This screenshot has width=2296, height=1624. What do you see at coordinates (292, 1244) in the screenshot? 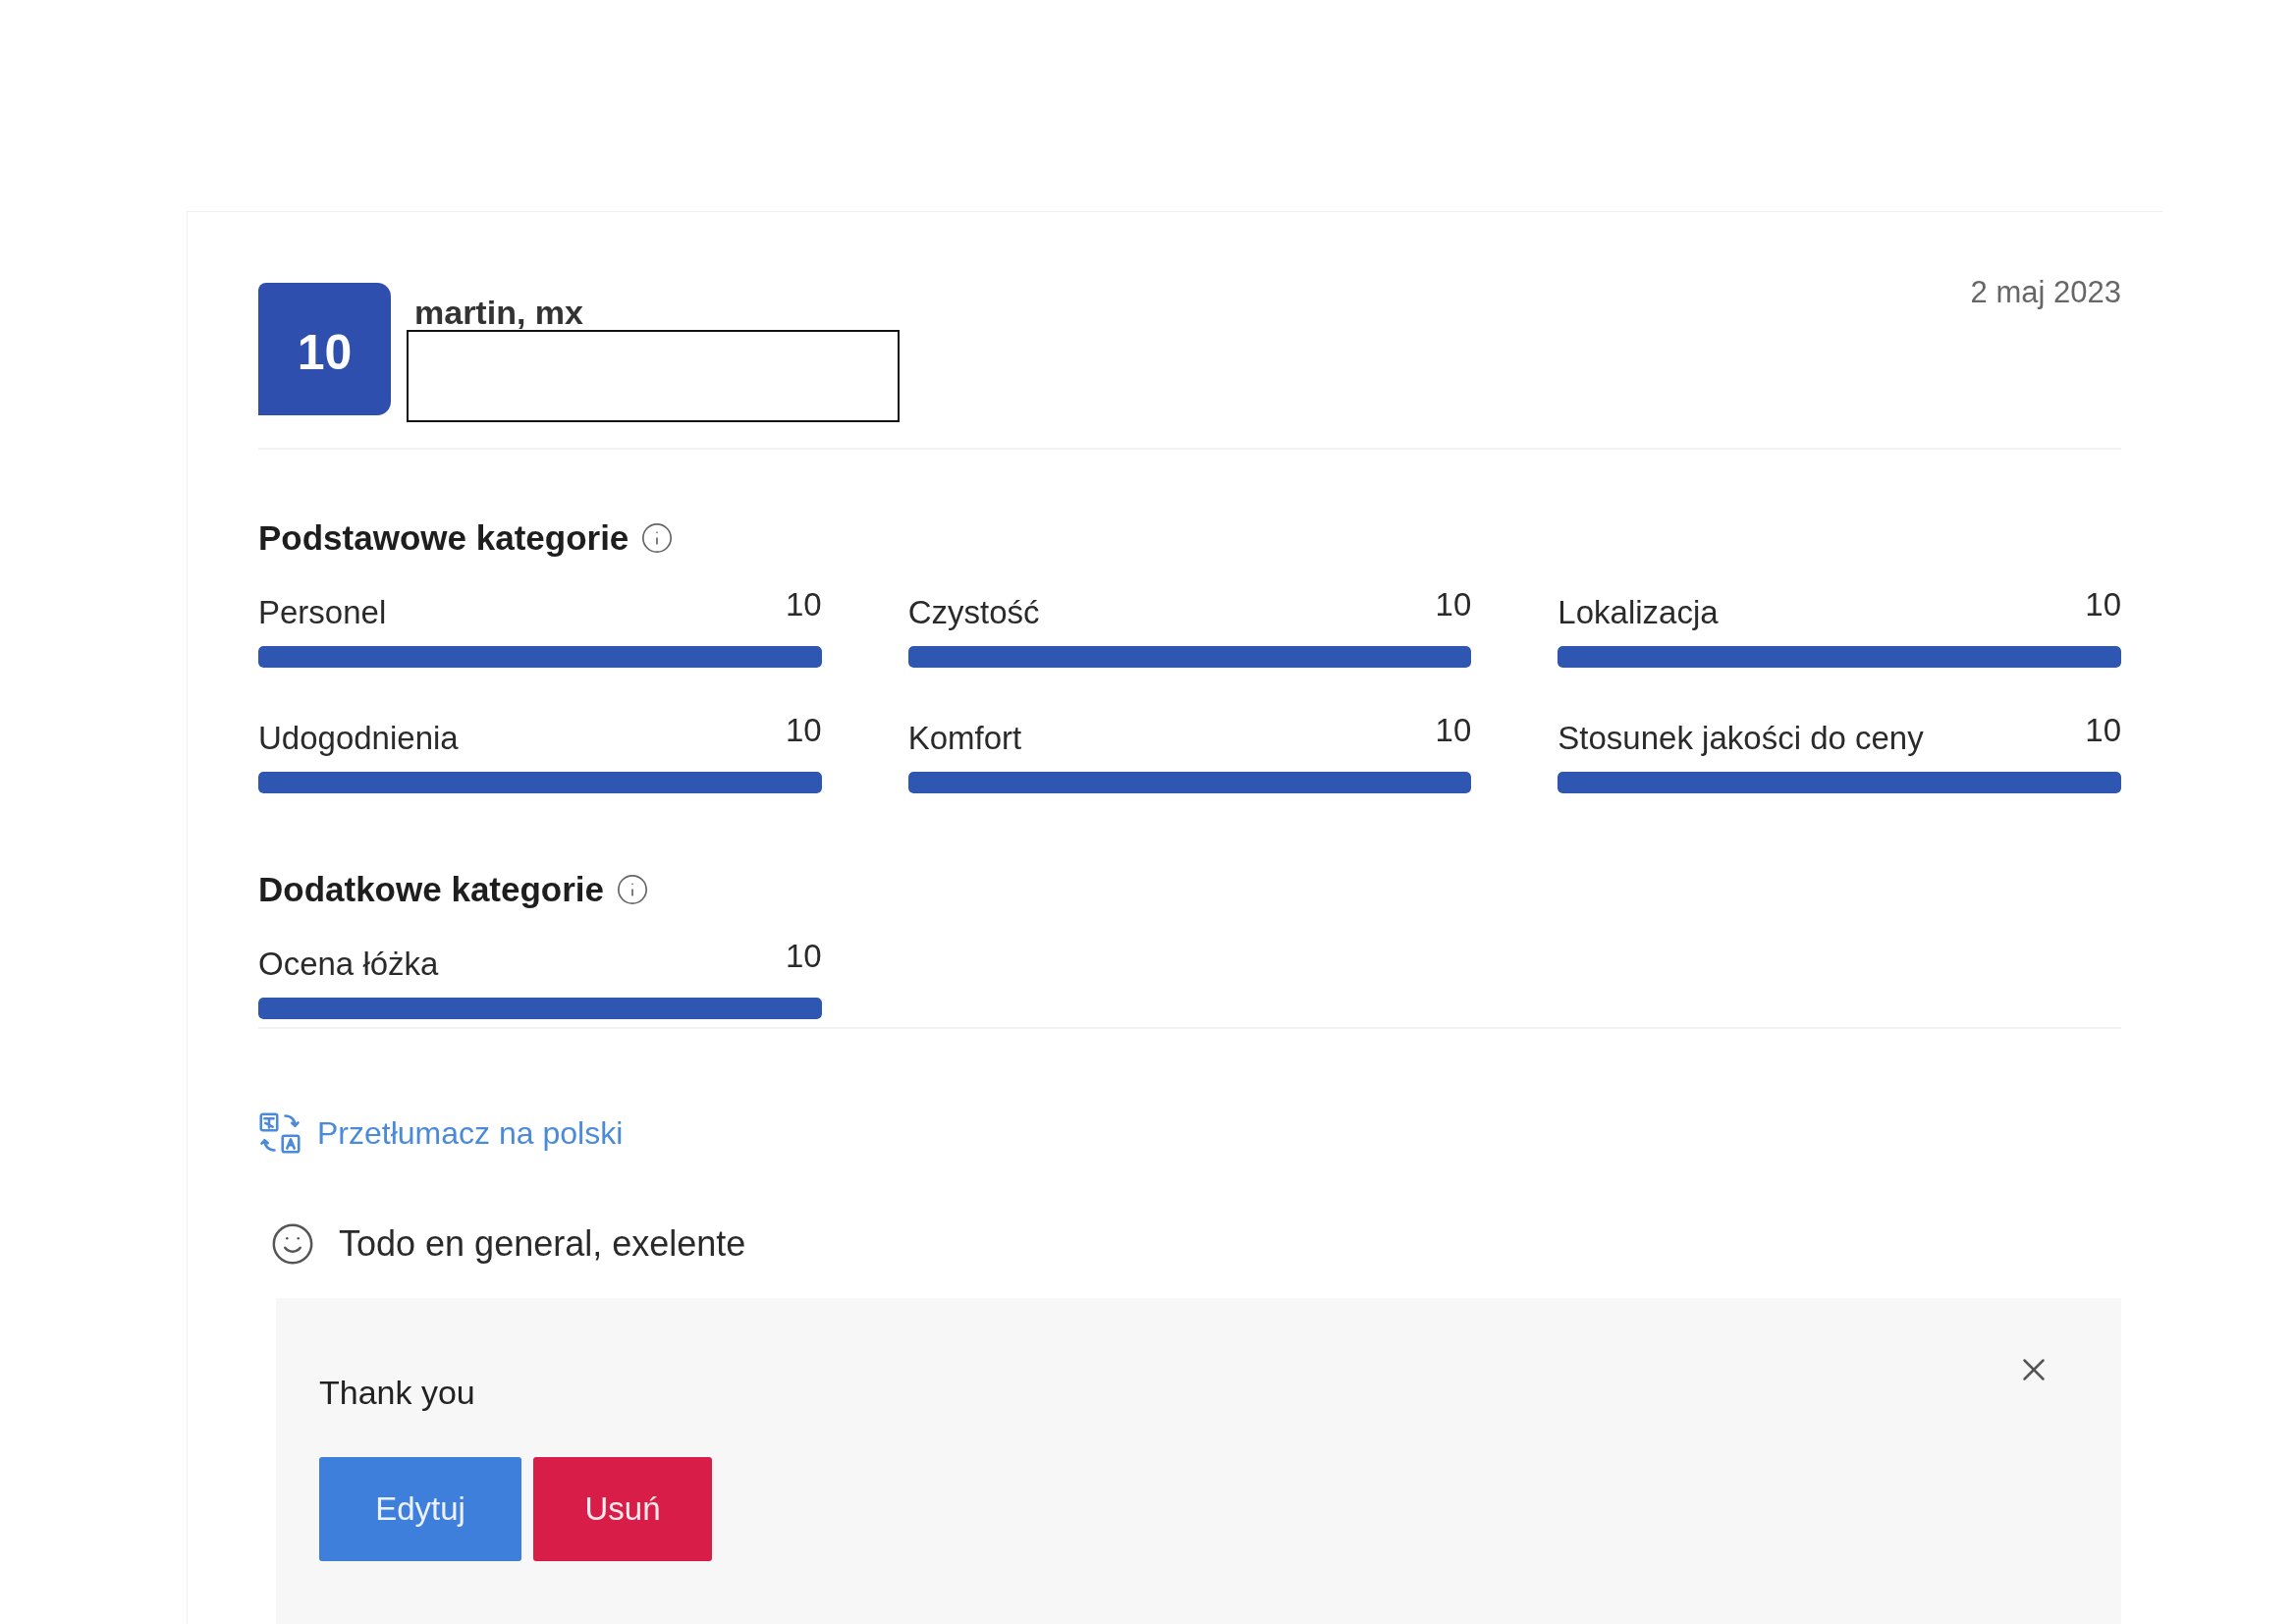
I see `smiley-icon` at bounding box center [292, 1244].